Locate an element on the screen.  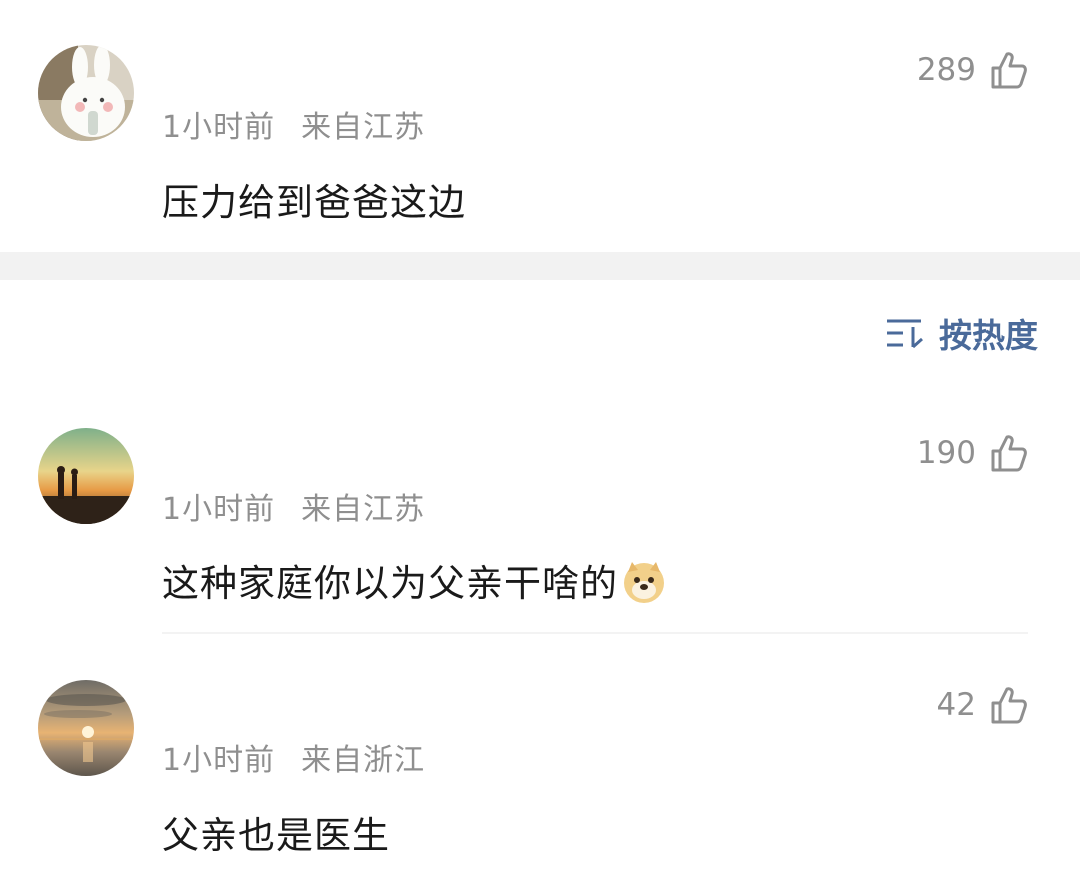
doge-emoji-icon is located at coordinates (644, 582).